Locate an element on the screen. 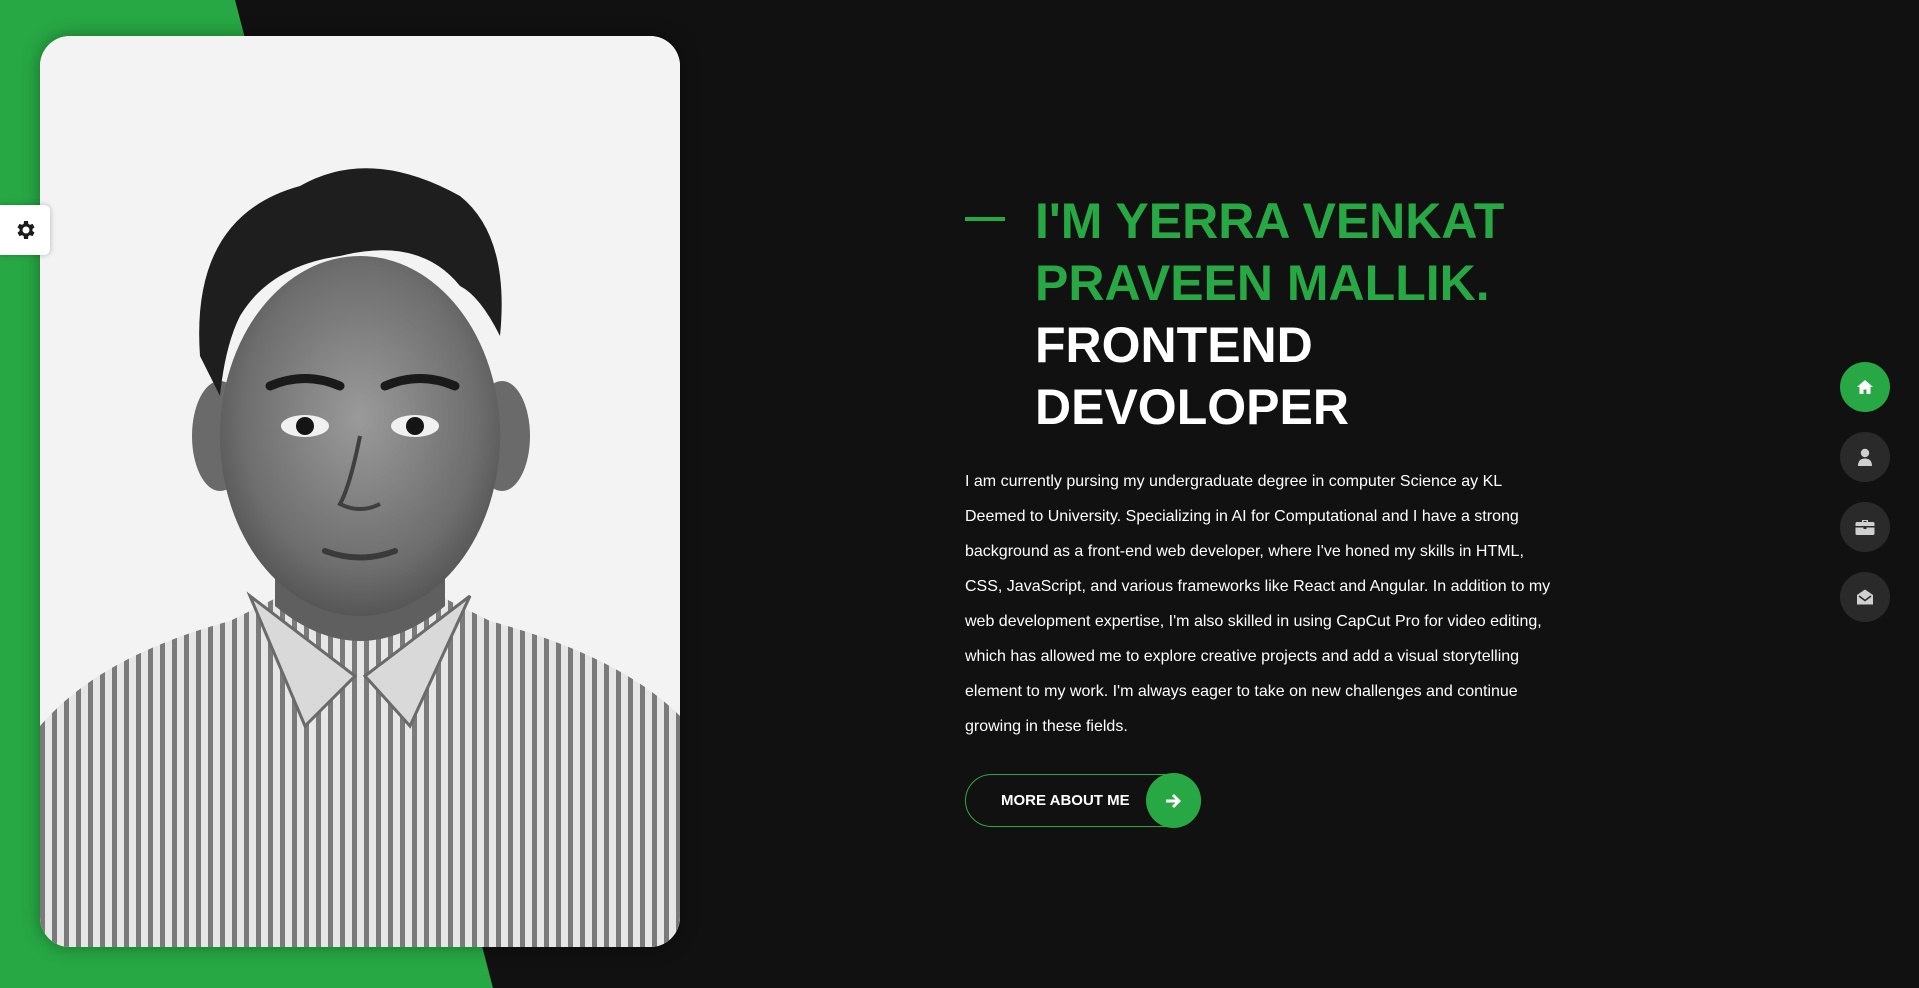 This screenshot has width=1919, height=988. more-about-me-button: MORE ABOUT ME is located at coordinates (1083, 800).